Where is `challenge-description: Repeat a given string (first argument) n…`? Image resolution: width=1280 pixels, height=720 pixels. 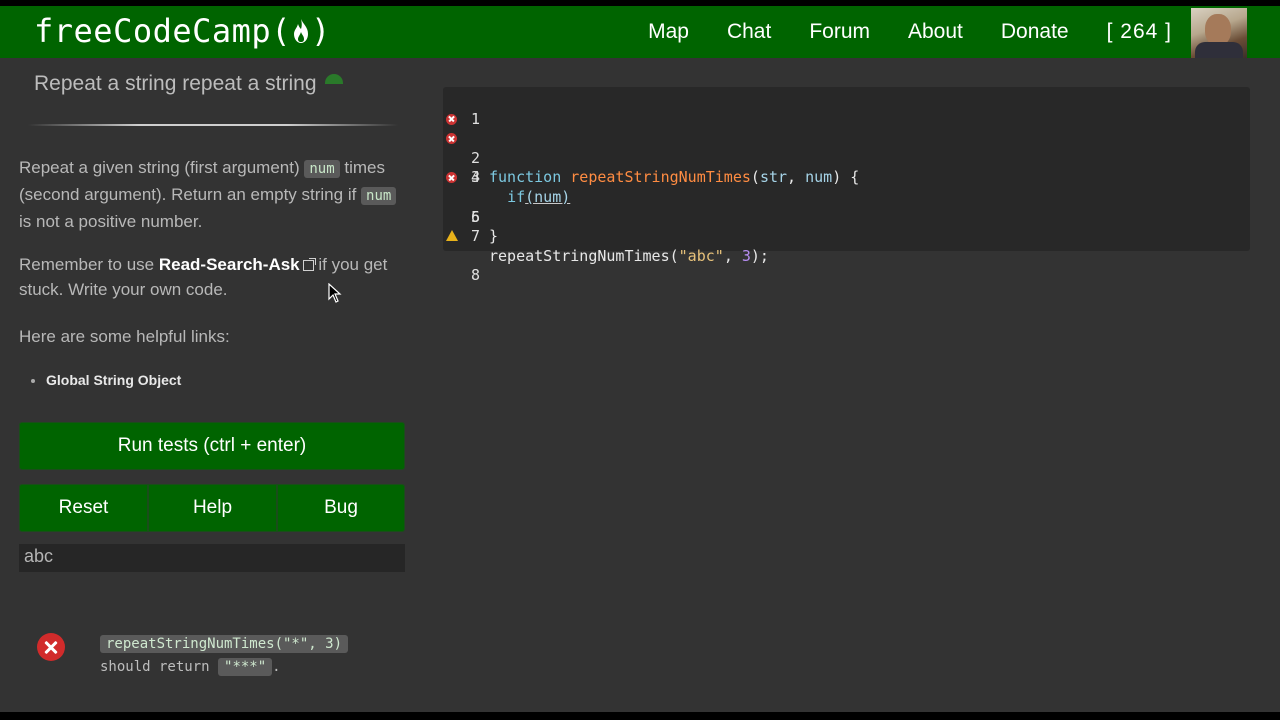
challenge-description: Repeat a given string (first argument) n… is located at coordinates (214, 194).